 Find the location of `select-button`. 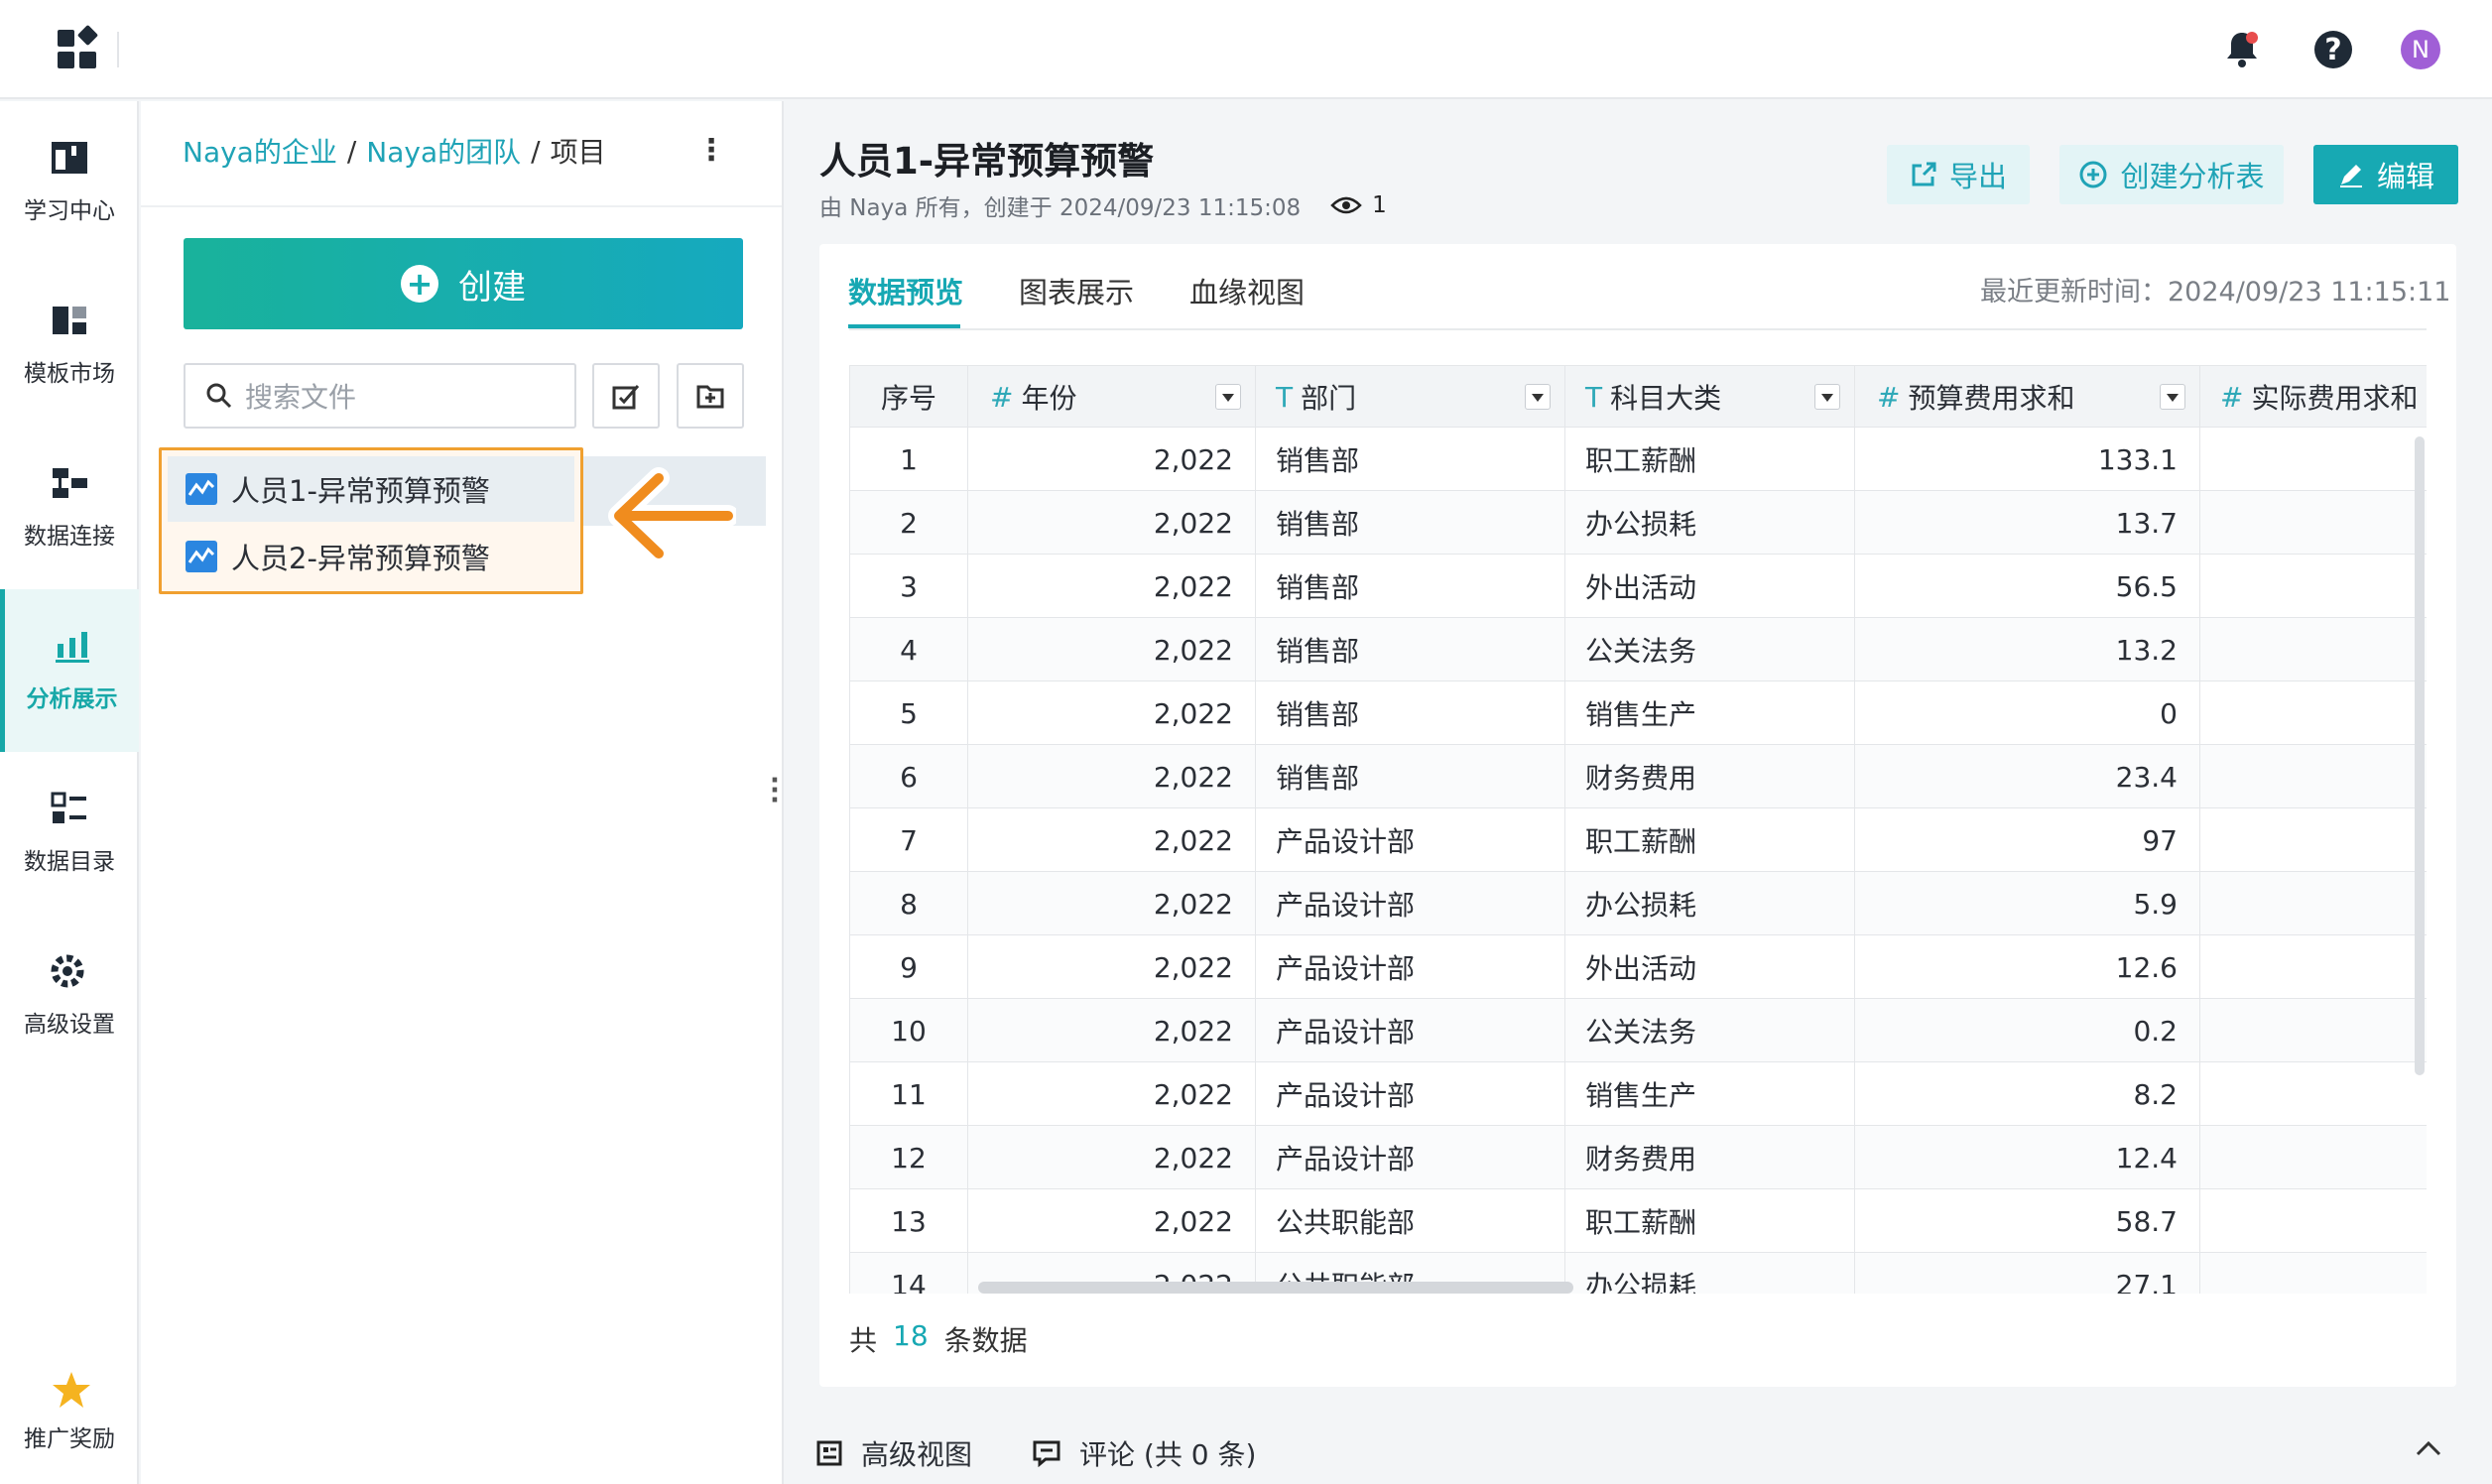

select-button is located at coordinates (626, 396).